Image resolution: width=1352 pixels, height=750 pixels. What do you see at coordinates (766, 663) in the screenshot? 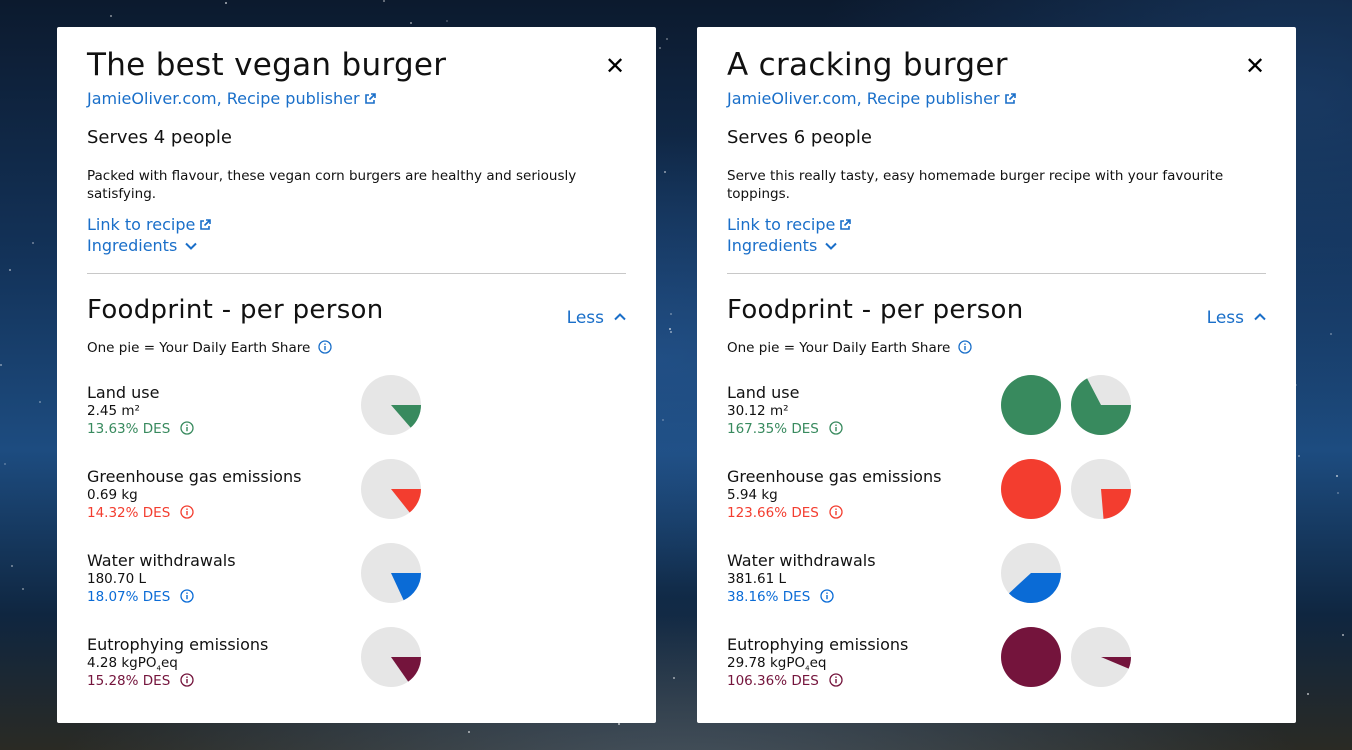
I see `metric-value-text: 29.78 kgPO` at bounding box center [766, 663].